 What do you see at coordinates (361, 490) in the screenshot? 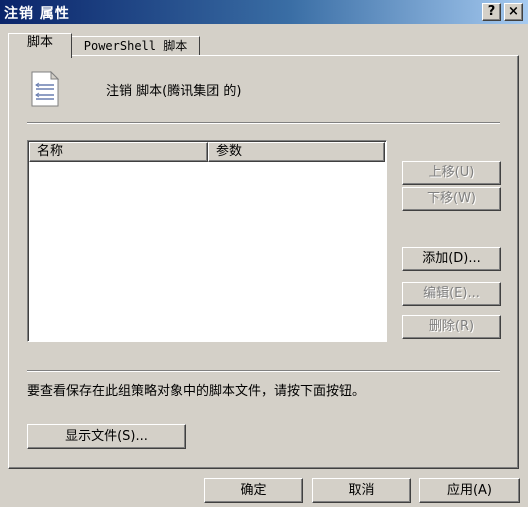
I see `cancel-button: 取消` at bounding box center [361, 490].